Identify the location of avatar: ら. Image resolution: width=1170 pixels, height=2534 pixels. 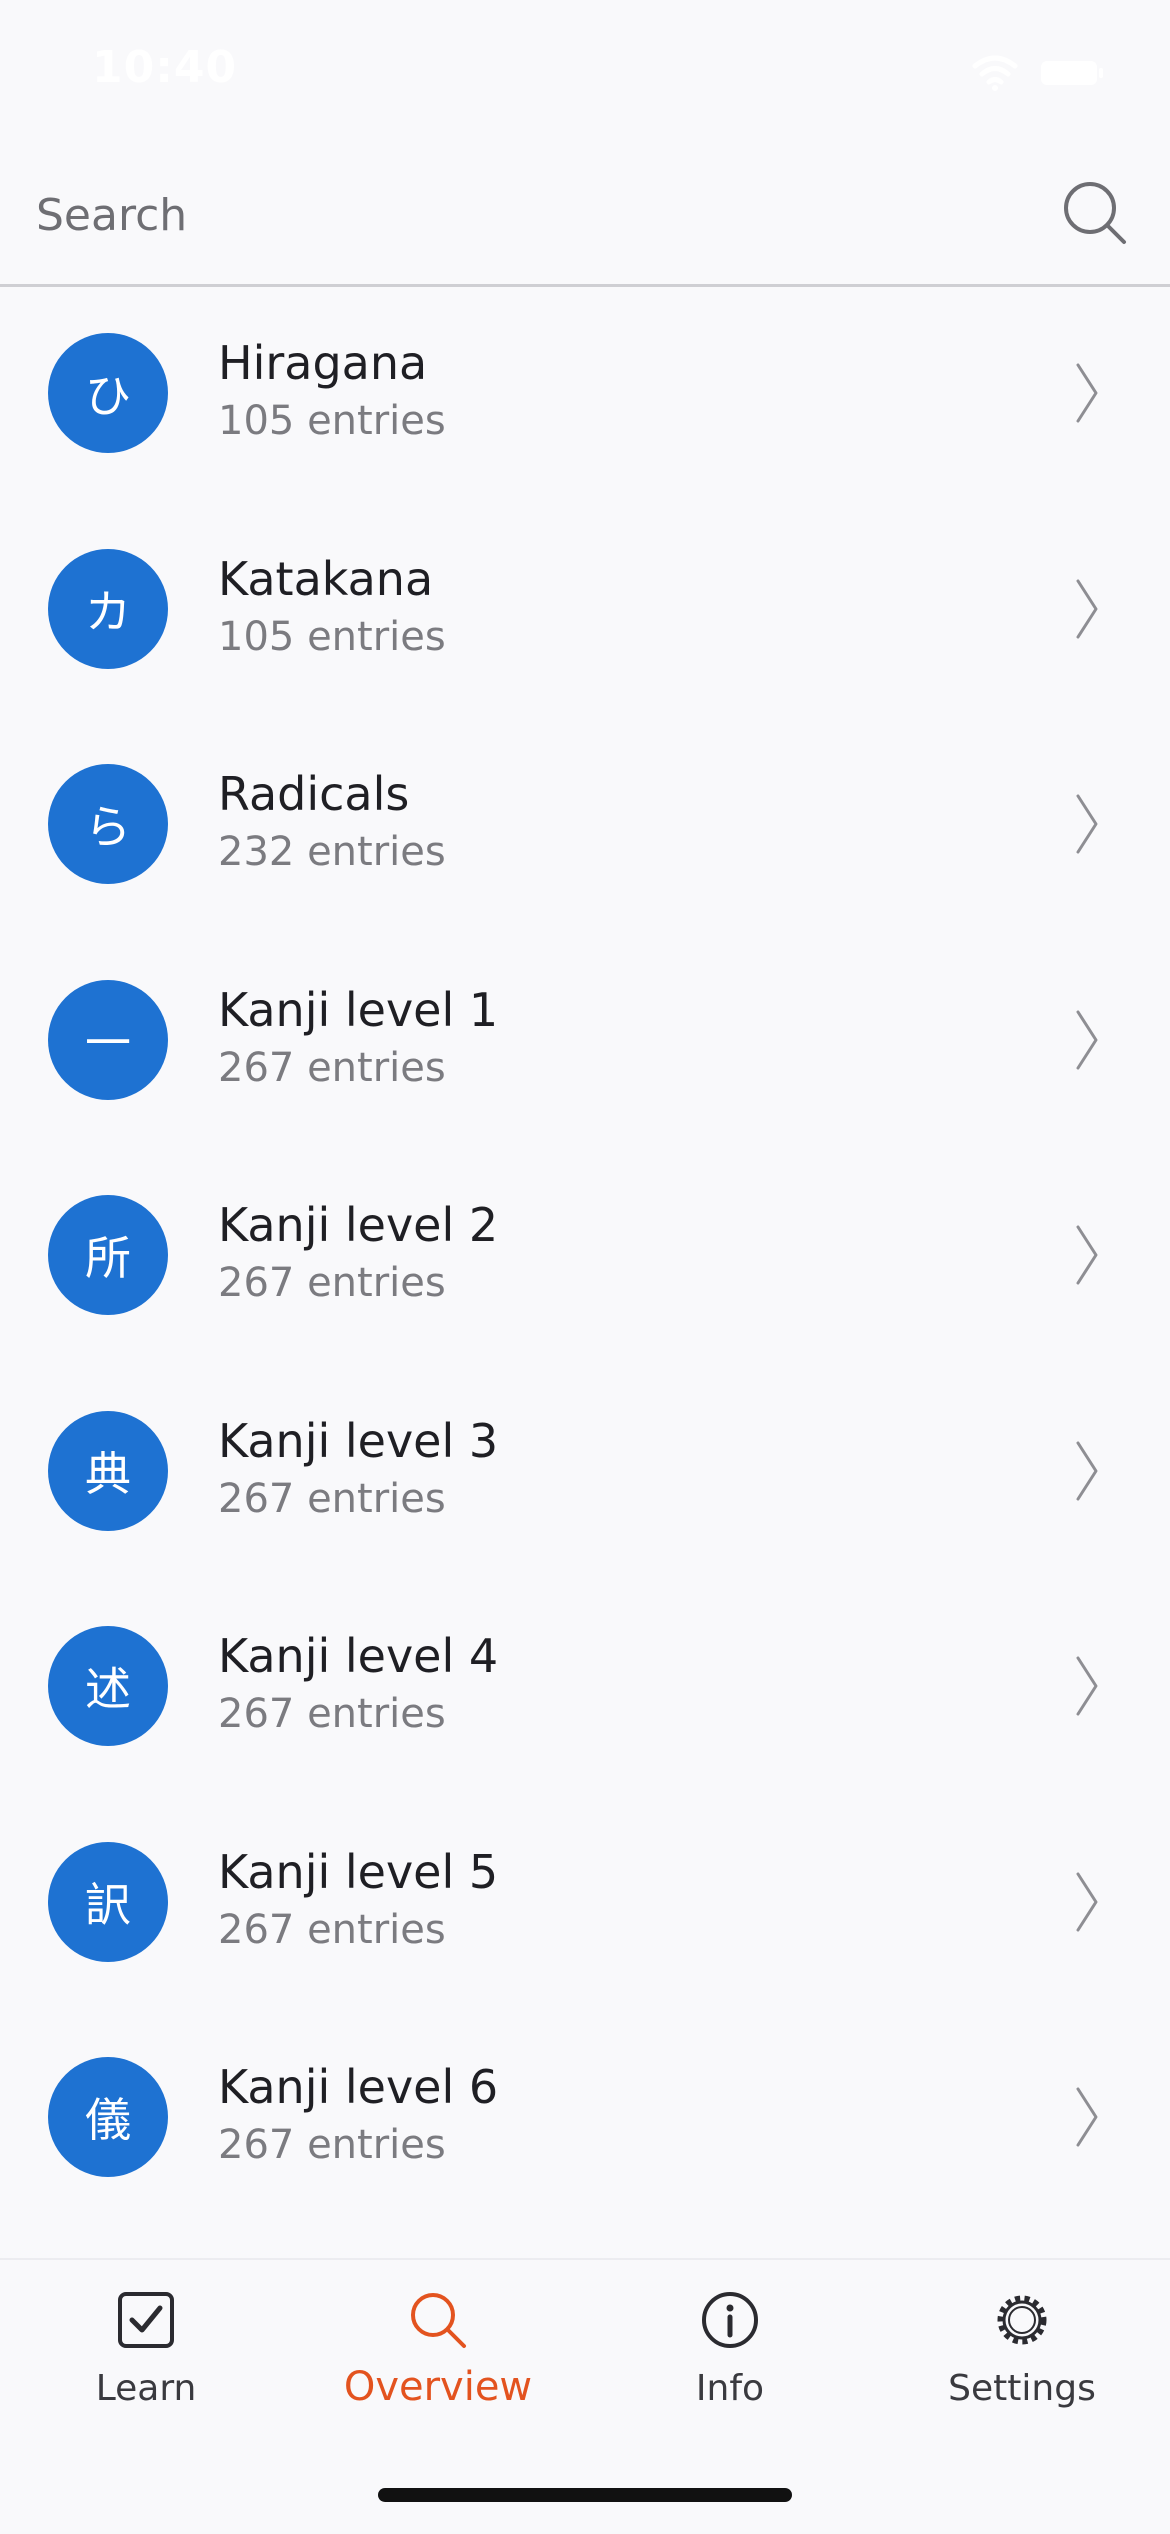
(108, 824).